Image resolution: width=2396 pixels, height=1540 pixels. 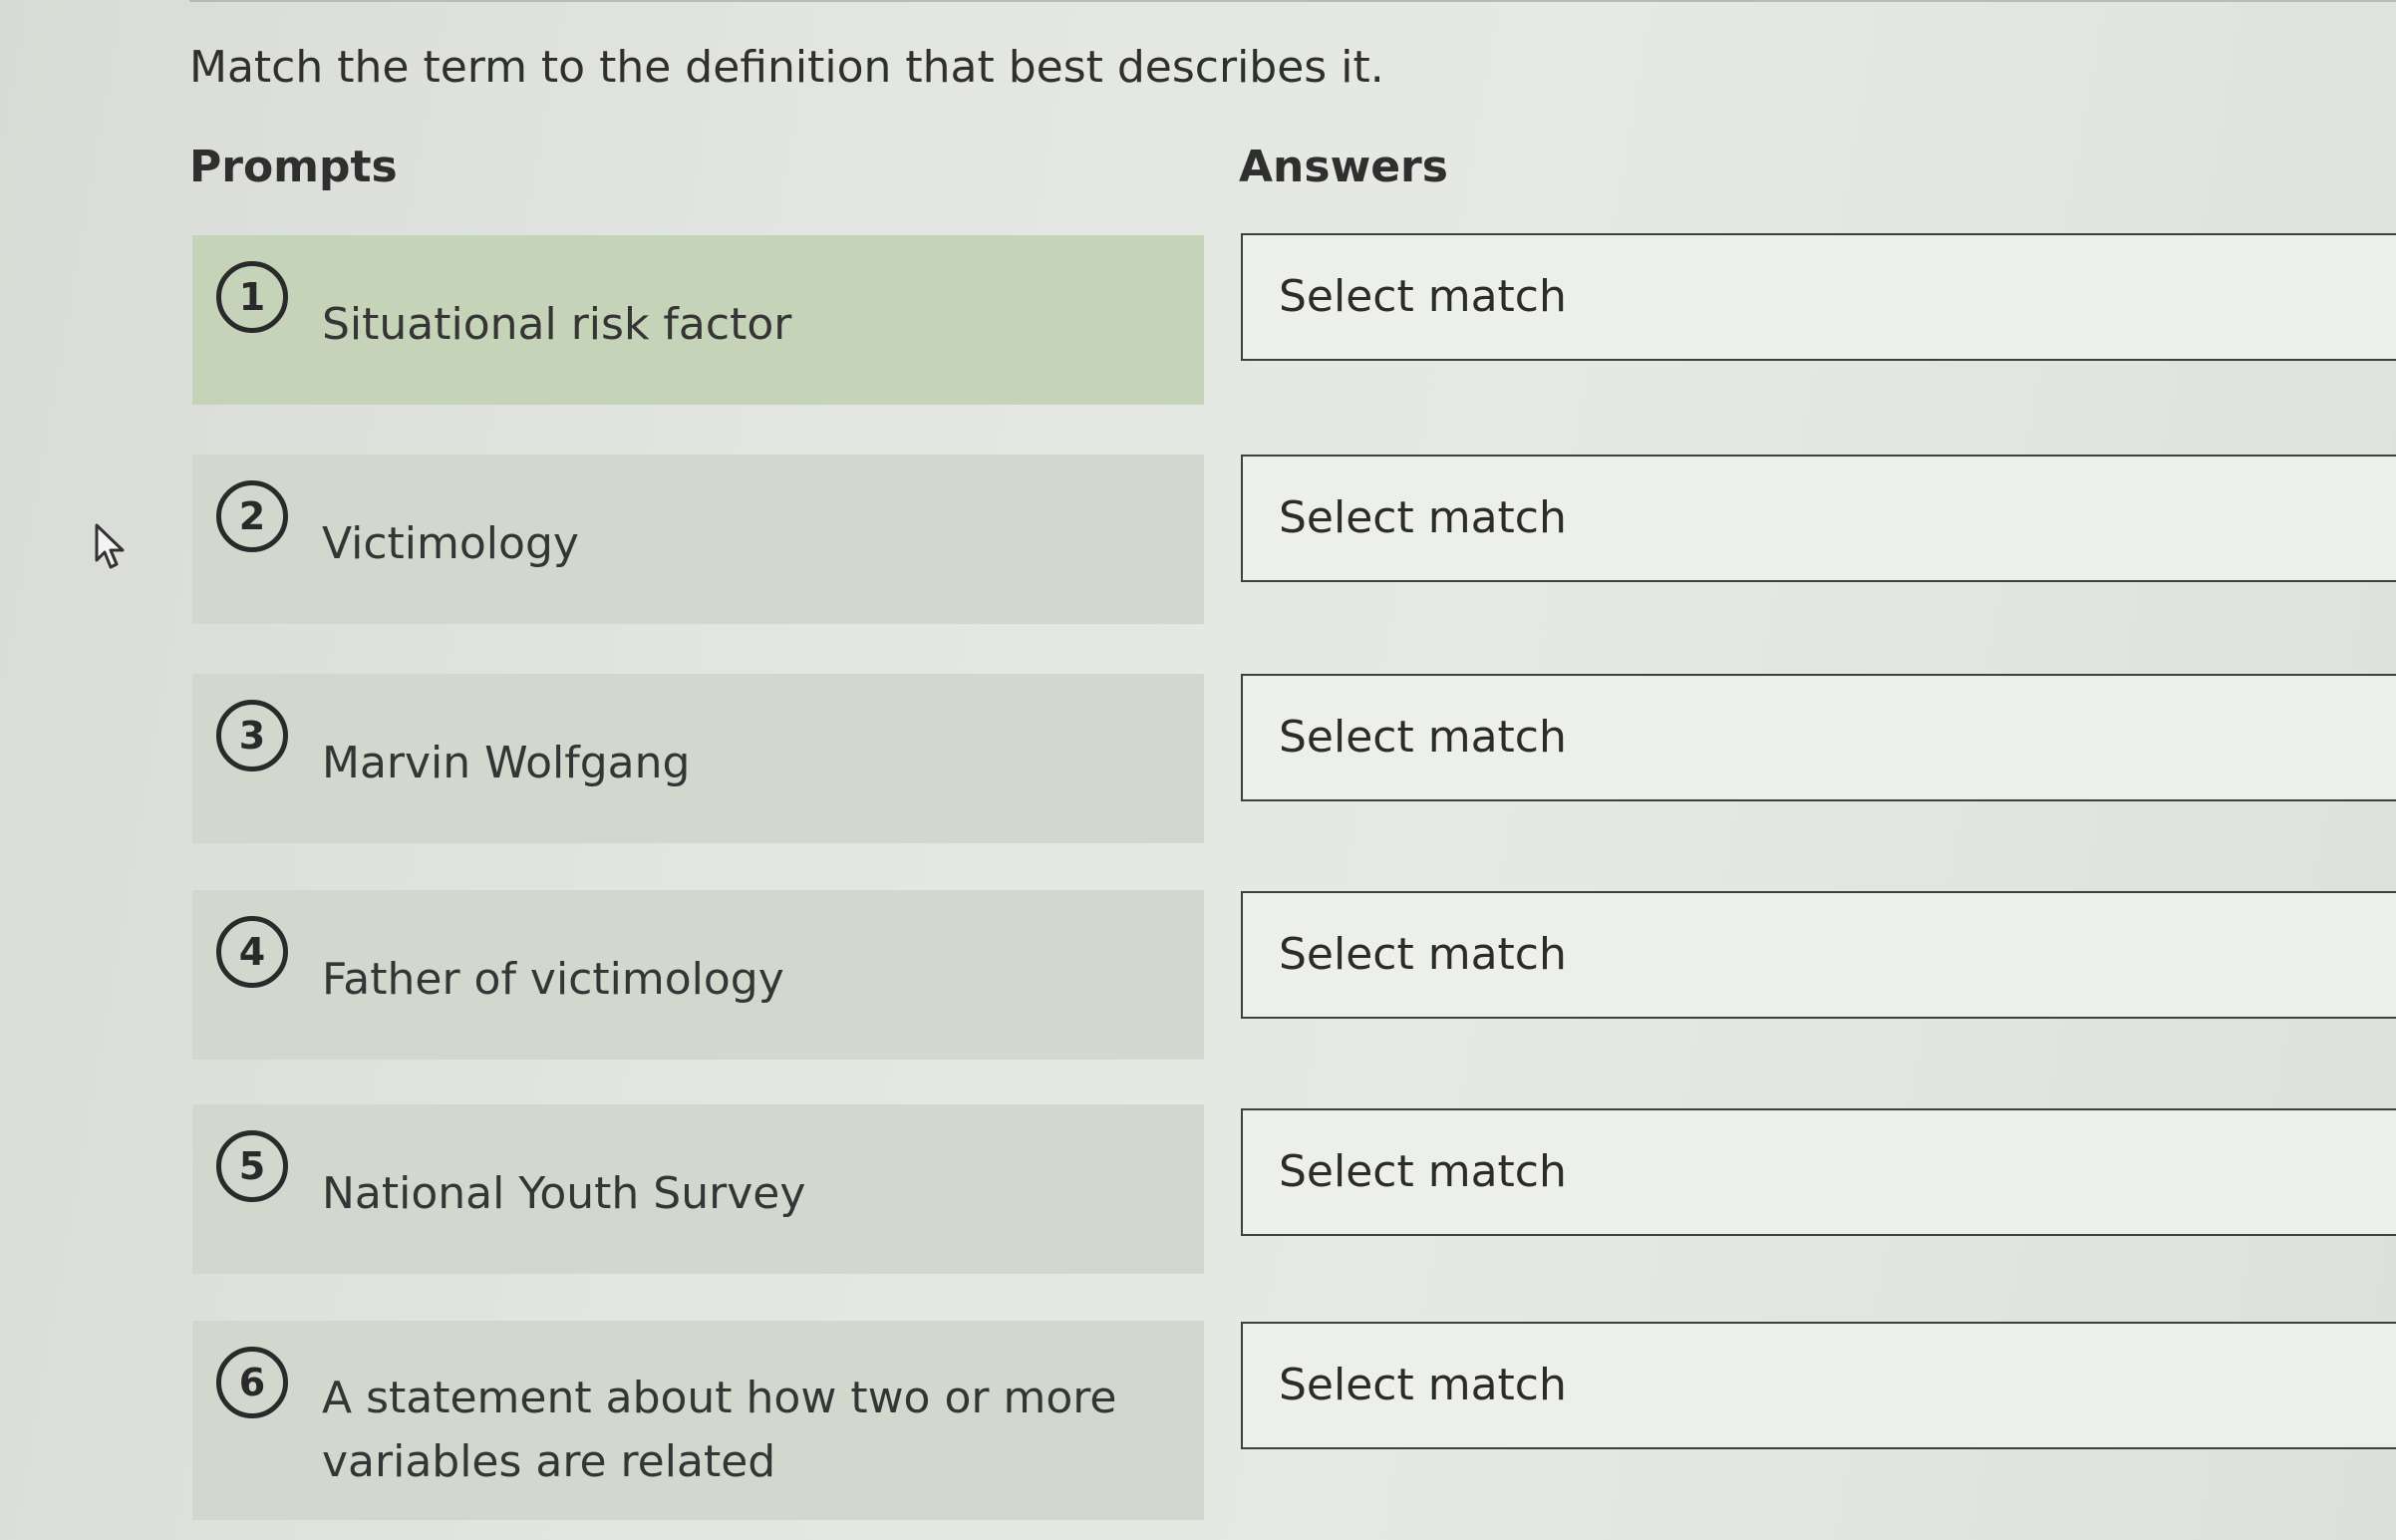 I want to click on prompt-label: Victimology, so click(x=450, y=543).